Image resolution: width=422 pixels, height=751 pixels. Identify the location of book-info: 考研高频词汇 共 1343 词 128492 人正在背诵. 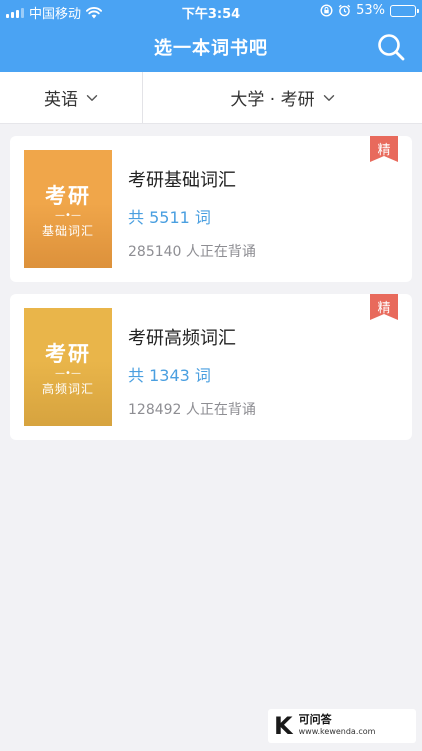
(192, 371).